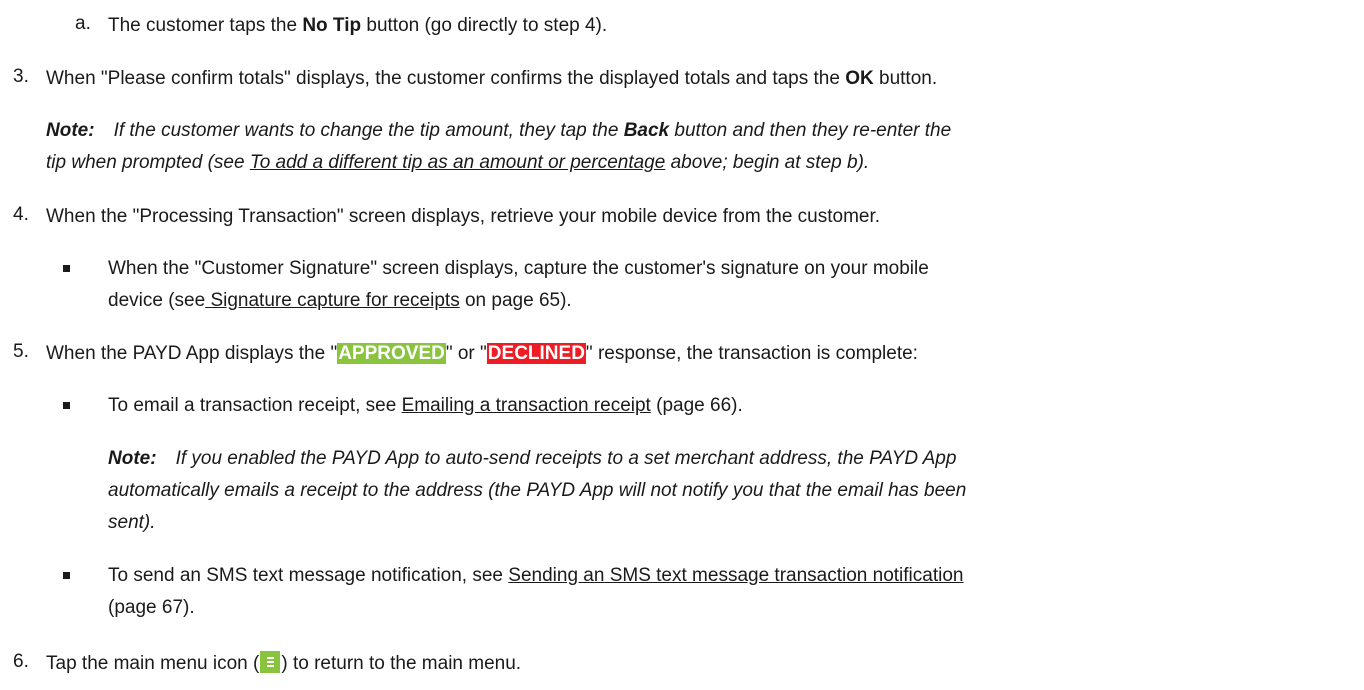 This screenshot has height=690, width=1364. What do you see at coordinates (767, 162) in the screenshot?
I see `note-1-text-2b: above; begin at step b).` at bounding box center [767, 162].